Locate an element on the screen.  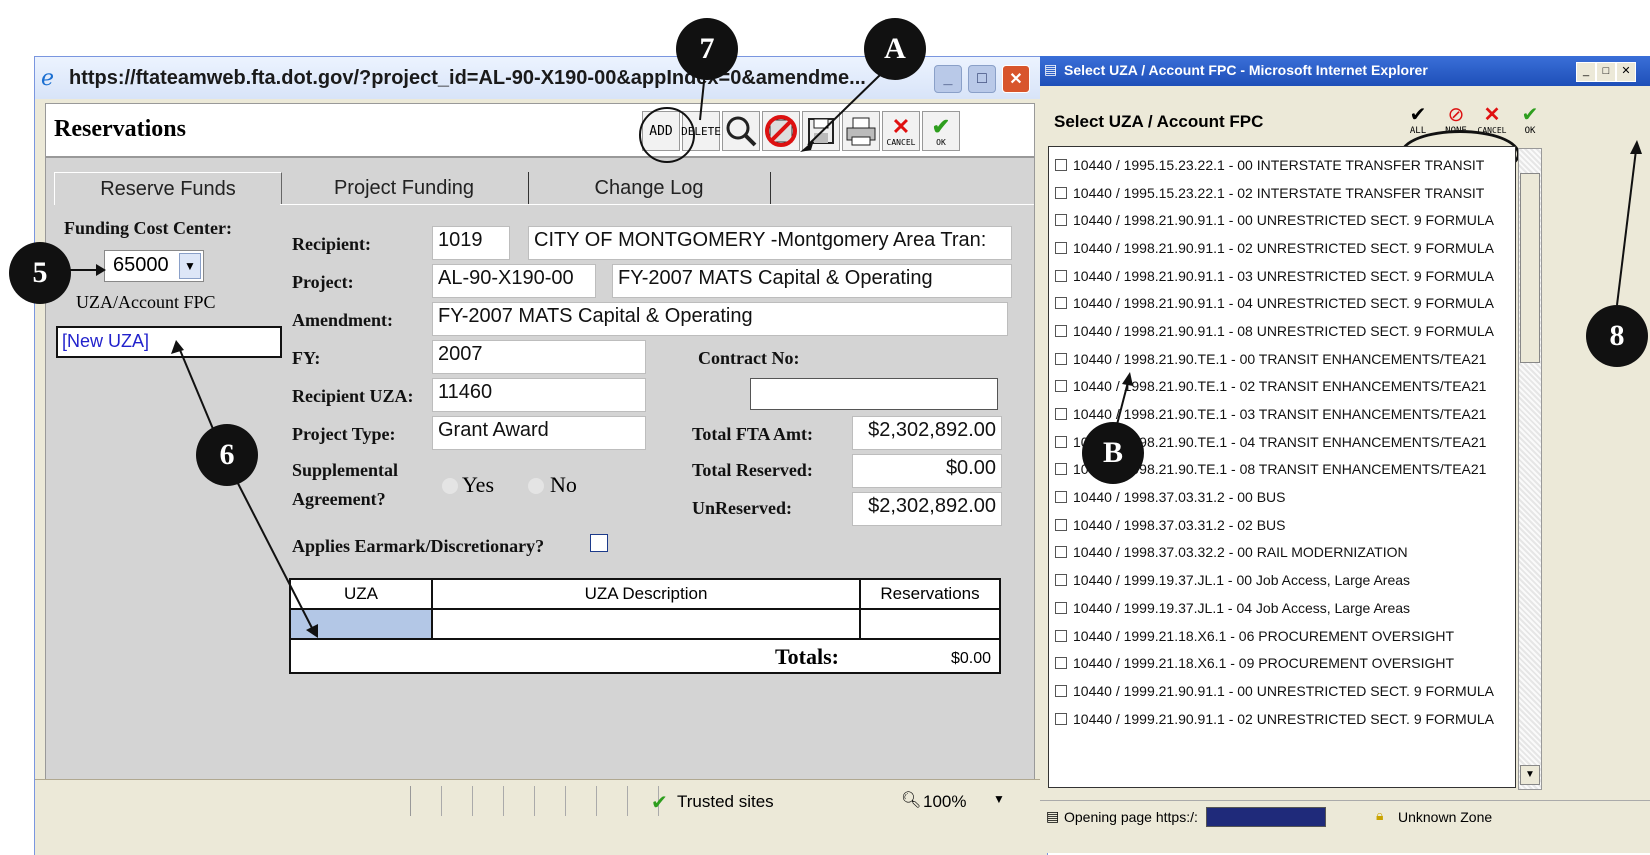
list-item: 10440 / 1998.37.03.31.2 - 02 BUS is located at coordinates (1285, 525).